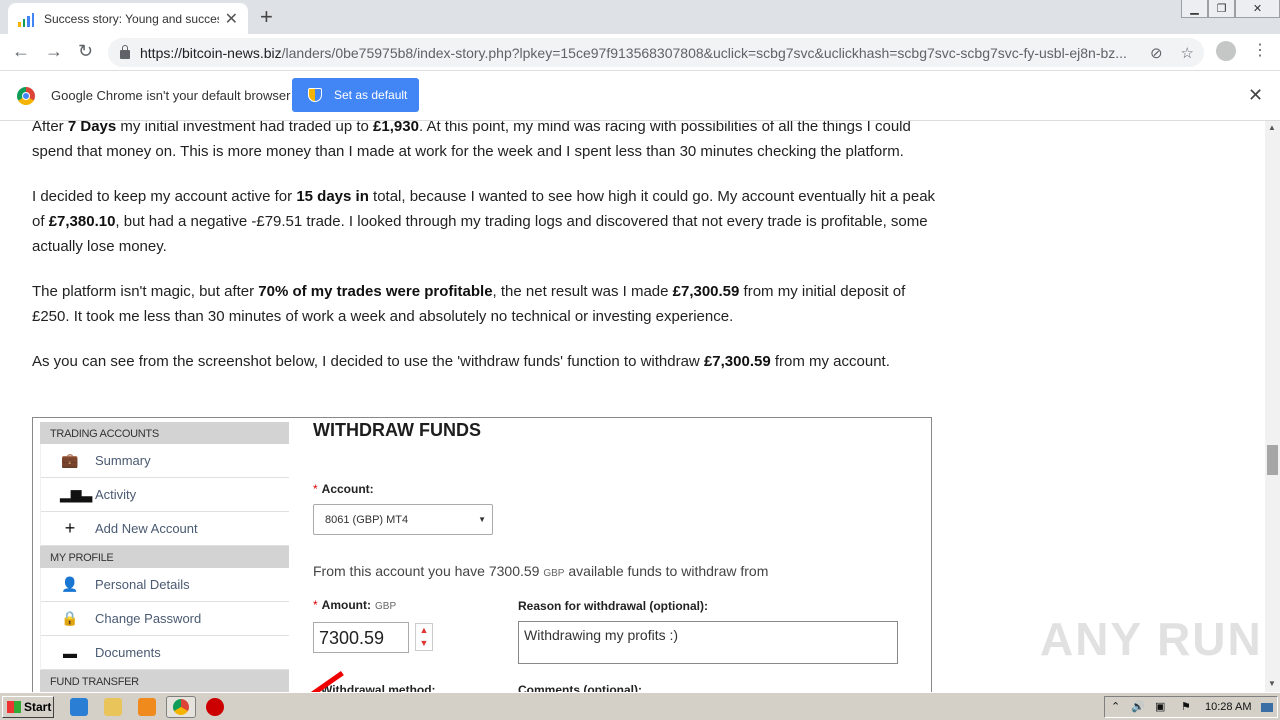 This screenshot has width=1280, height=720. Describe the element at coordinates (1187, 53) in the screenshot. I see `bookmark-star-icon: ☆` at that location.